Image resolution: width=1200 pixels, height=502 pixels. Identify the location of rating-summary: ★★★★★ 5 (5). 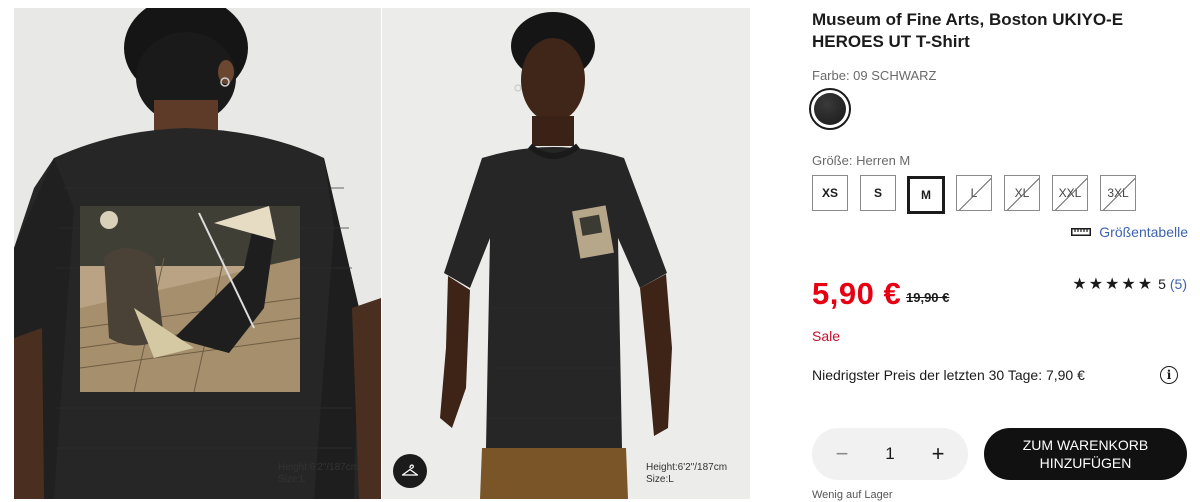
(1129, 284).